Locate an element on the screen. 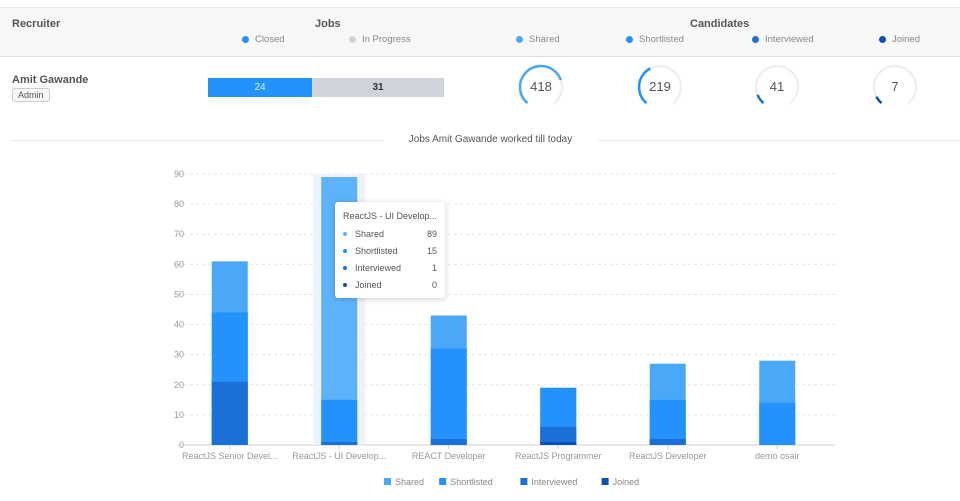 The height and width of the screenshot is (501, 960). candidate-gauge-interviewed: 41 is located at coordinates (777, 87).